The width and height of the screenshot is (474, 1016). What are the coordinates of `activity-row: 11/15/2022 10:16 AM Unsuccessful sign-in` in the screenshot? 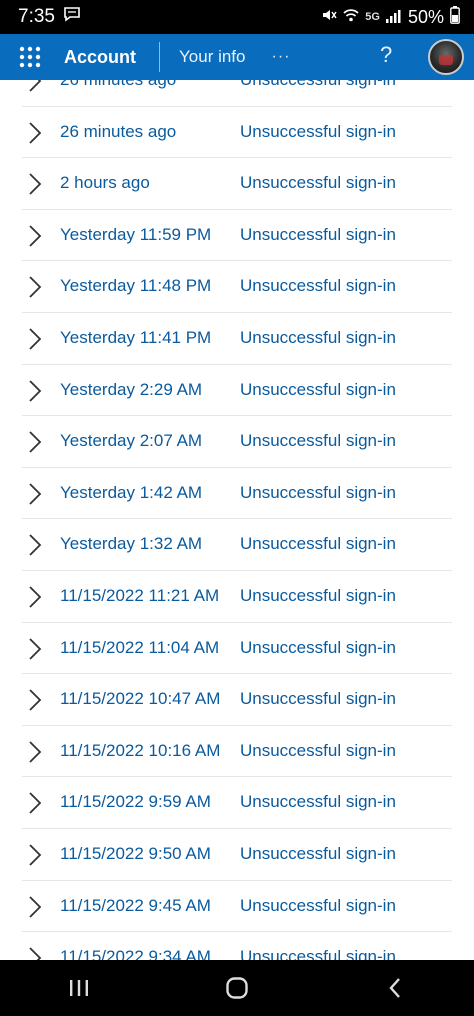 It's located at (237, 752).